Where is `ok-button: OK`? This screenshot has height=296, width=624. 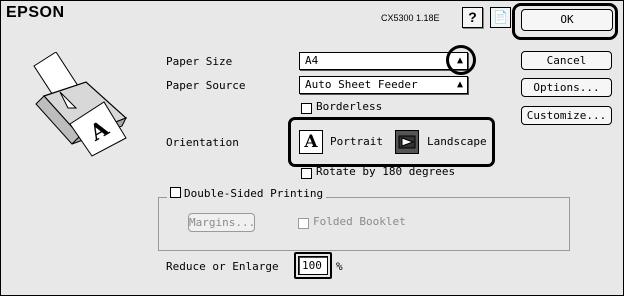 ok-button: OK is located at coordinates (567, 20).